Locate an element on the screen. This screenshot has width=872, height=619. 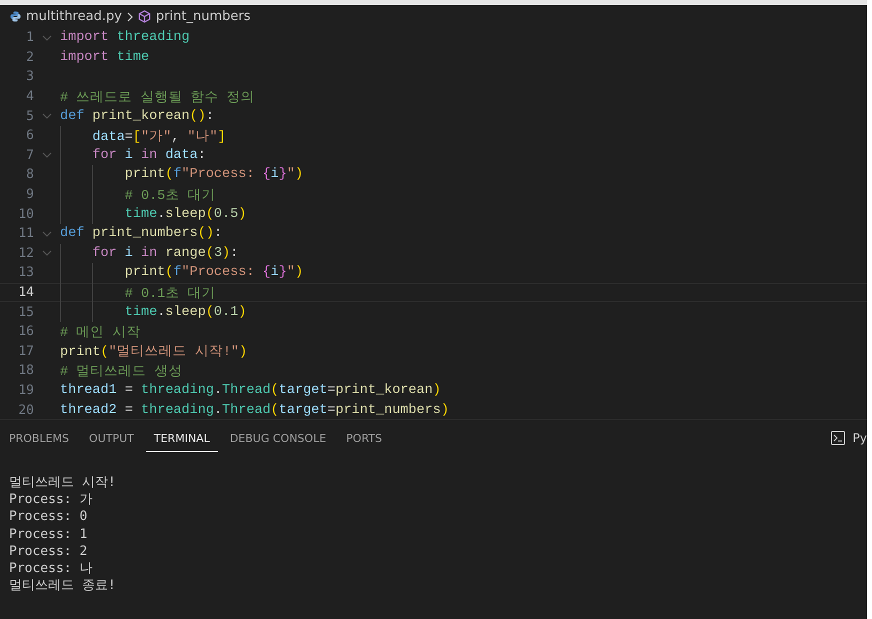
panel-tab: TERMINAL is located at coordinates (182, 438).